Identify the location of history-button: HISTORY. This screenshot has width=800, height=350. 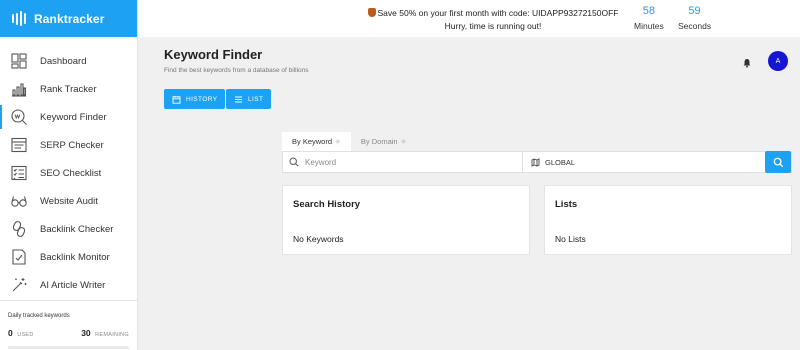
(195, 99).